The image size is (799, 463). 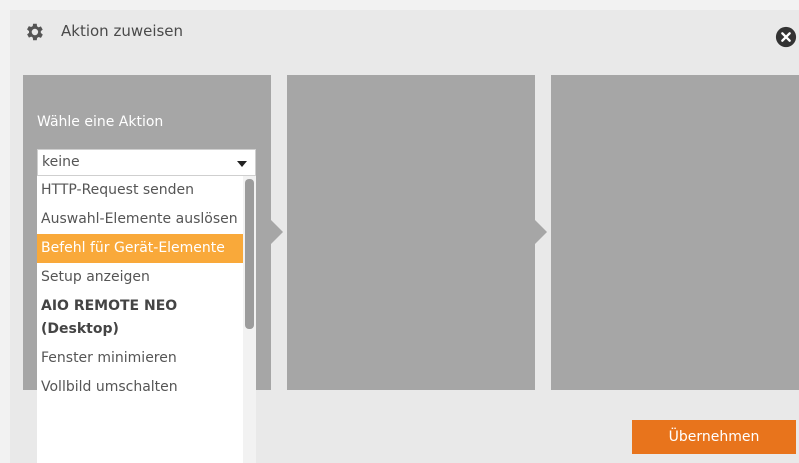 What do you see at coordinates (61, 162) in the screenshot?
I see `select-value: keine` at bounding box center [61, 162].